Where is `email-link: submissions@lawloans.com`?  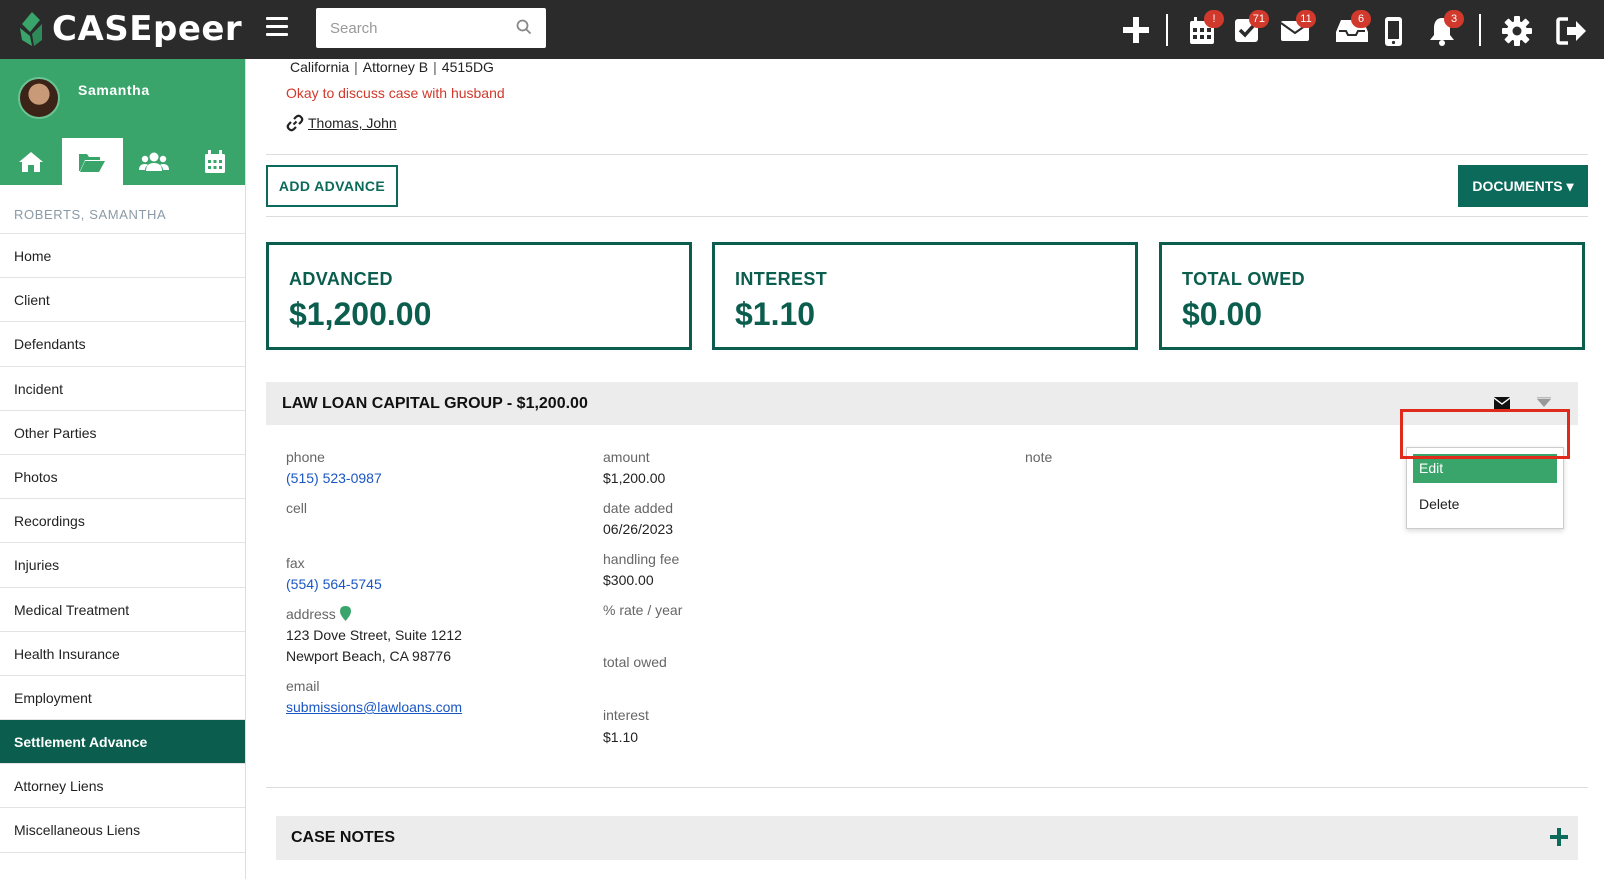 email-link: submissions@lawloans.com is located at coordinates (436, 707).